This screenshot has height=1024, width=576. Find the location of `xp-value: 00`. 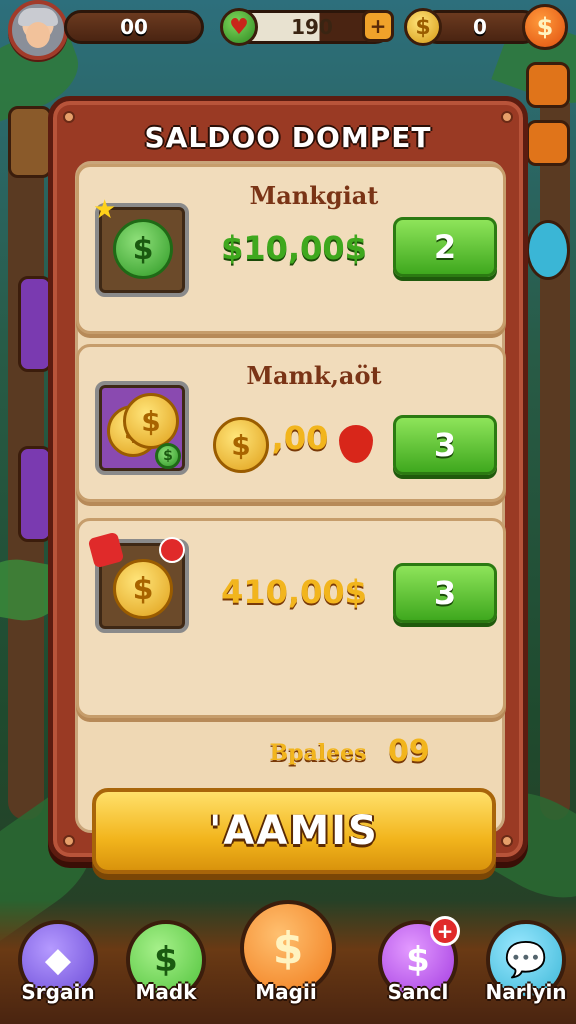

xp-value: 00 is located at coordinates (134, 27).